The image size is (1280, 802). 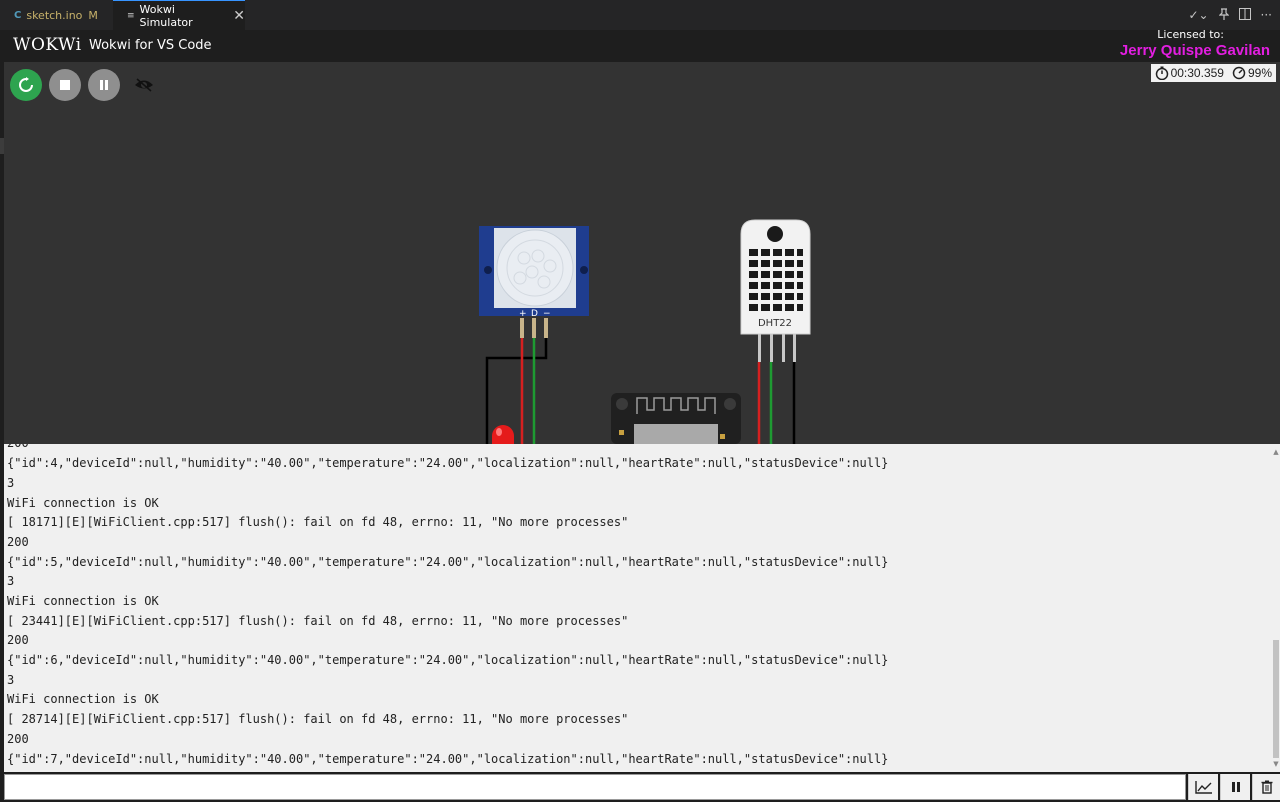 What do you see at coordinates (1266, 15) in the screenshot?
I see `more-actions-icon: ···` at bounding box center [1266, 15].